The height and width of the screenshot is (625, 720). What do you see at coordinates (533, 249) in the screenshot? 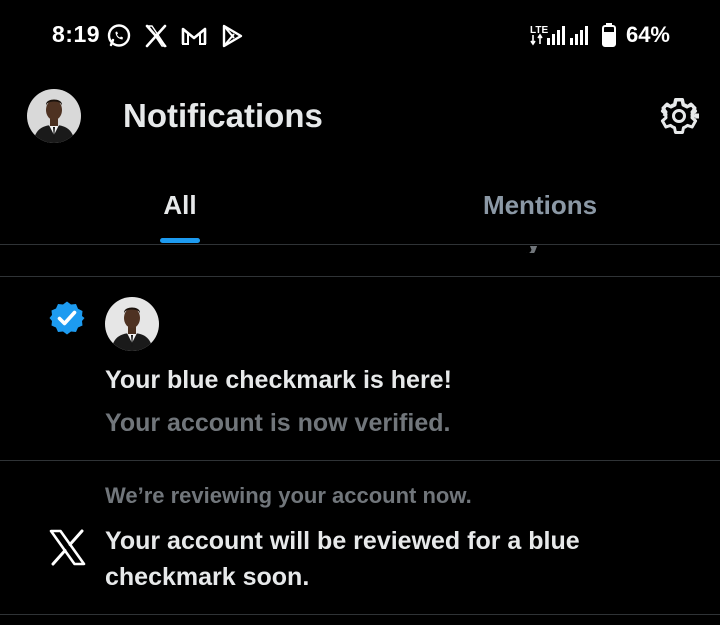
I see `scrolled-content-fragment: y` at bounding box center [533, 249].